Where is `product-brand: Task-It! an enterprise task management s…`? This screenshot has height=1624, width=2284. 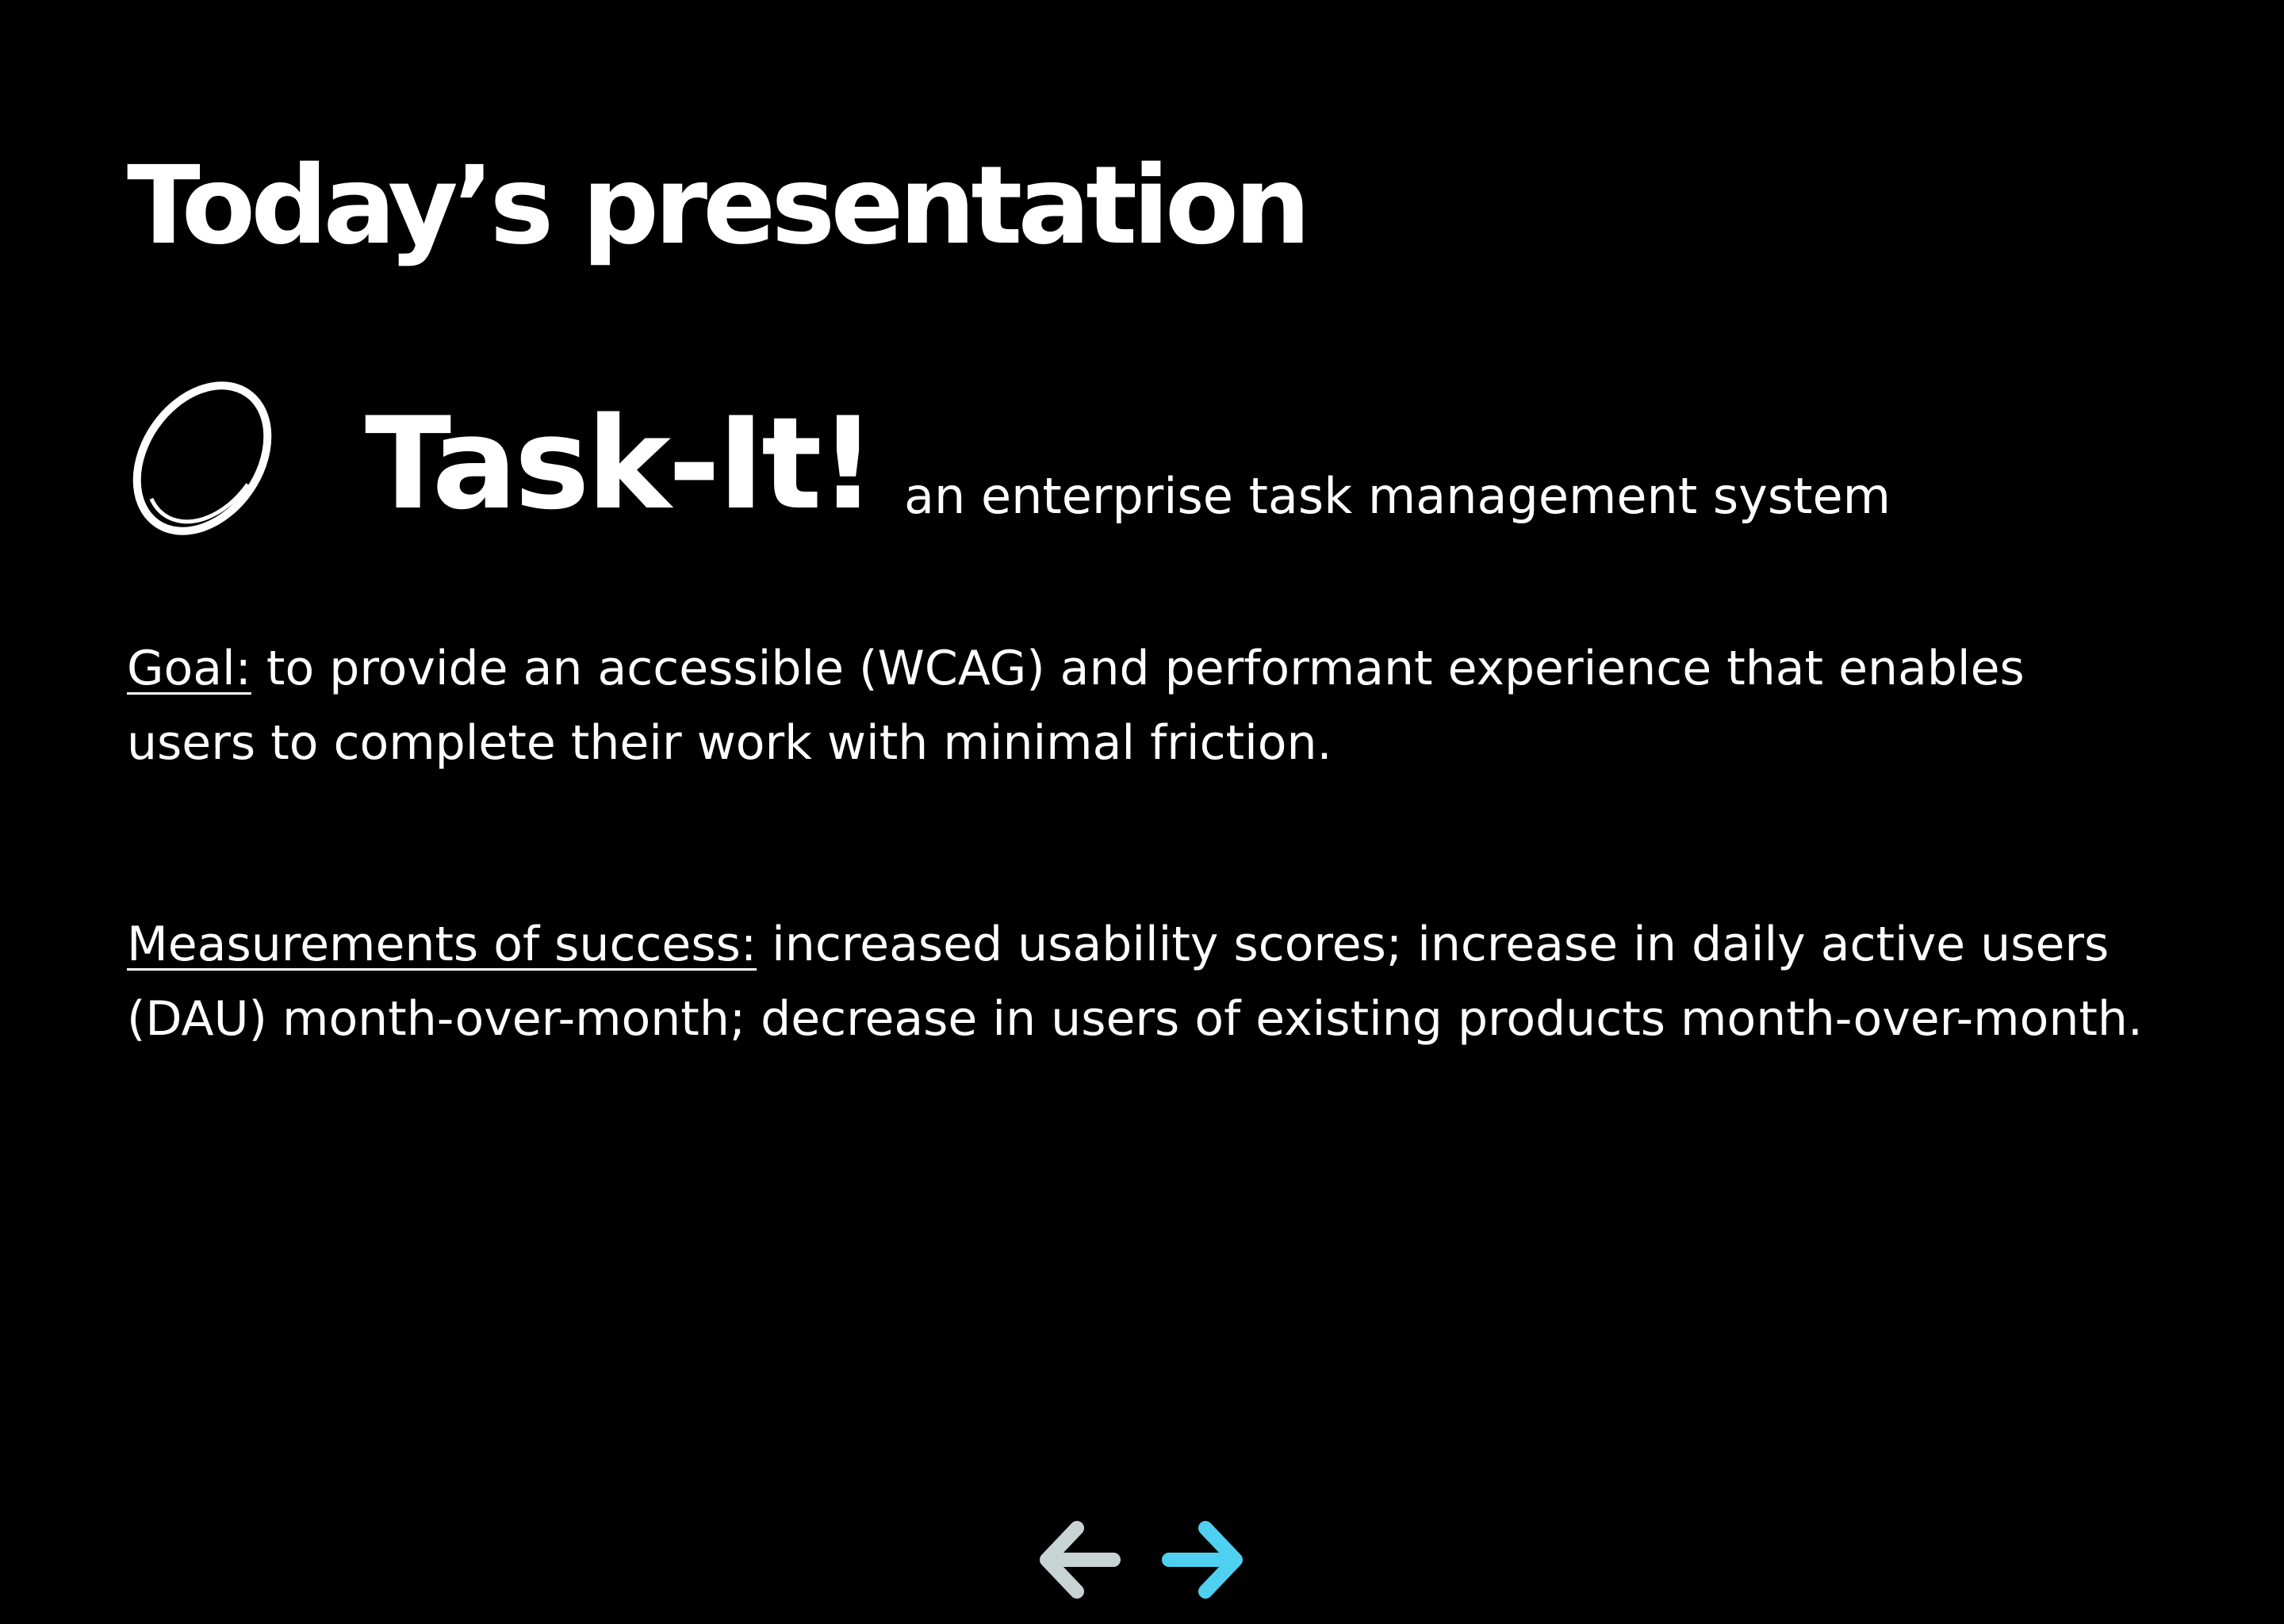
product-brand: Task-It! an enterprise task management s… is located at coordinates (1158, 460).